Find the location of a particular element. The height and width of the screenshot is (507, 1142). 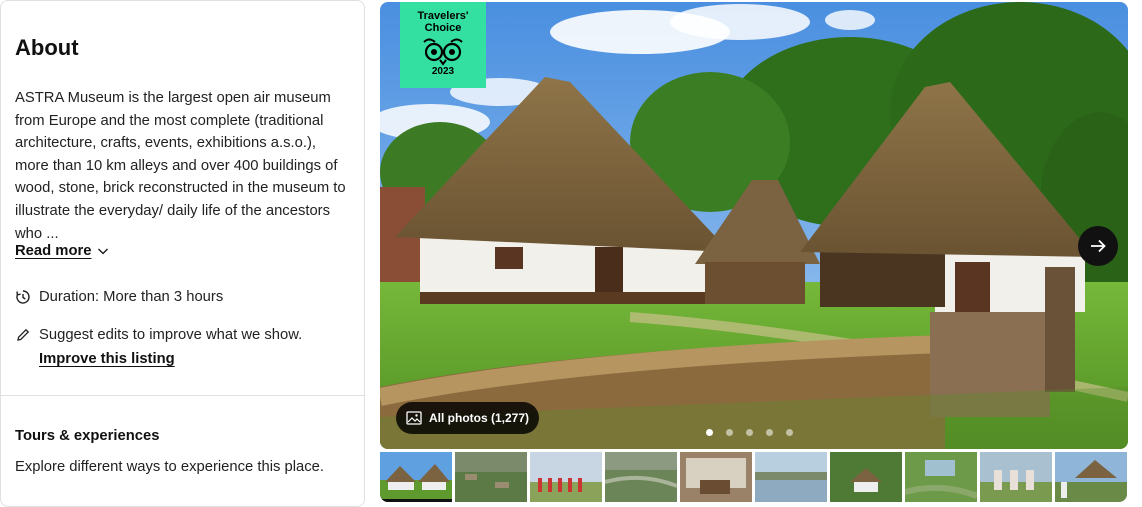

clock-icon is located at coordinates (23, 297).